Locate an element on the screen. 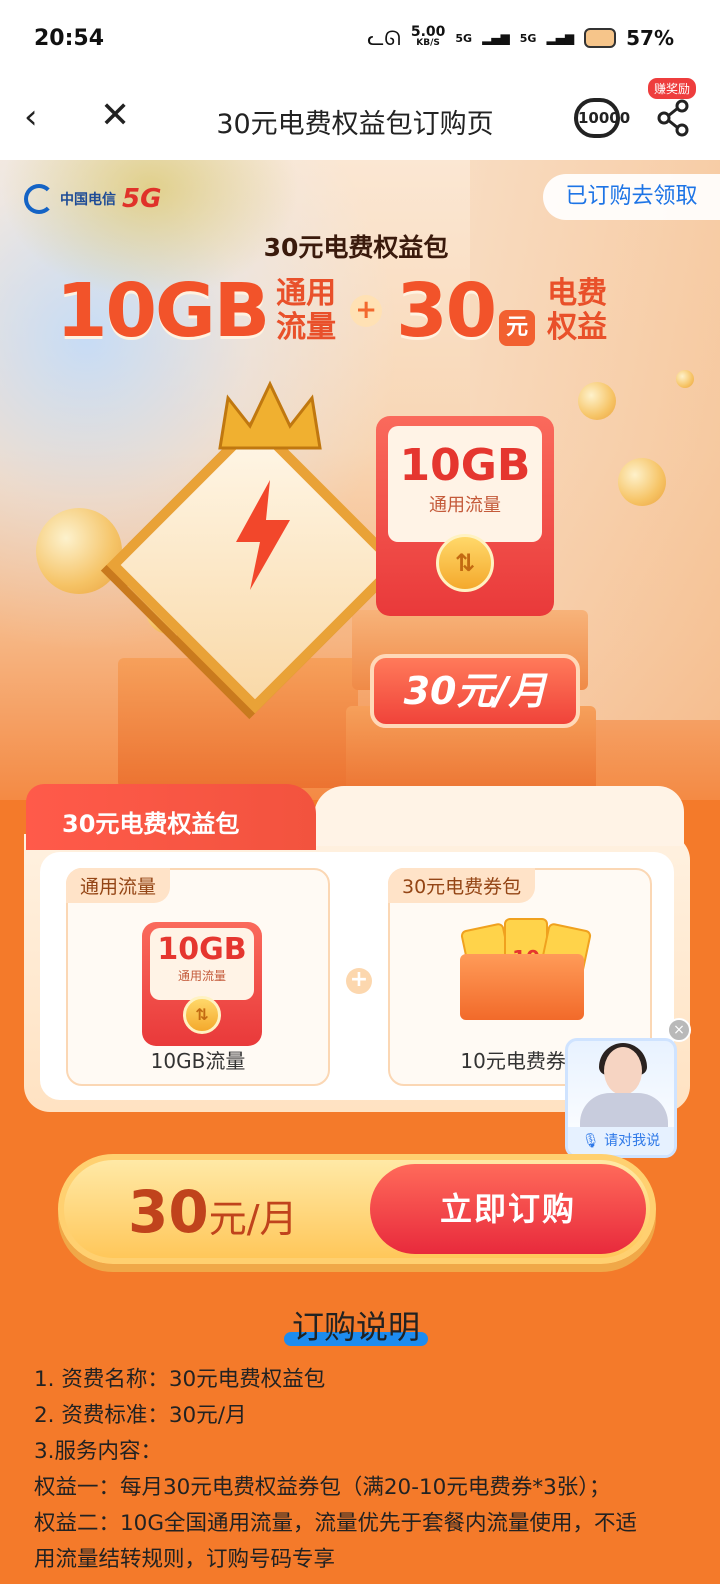 The width and height of the screenshot is (720, 1584). lightning-icon is located at coordinates (263, 535).